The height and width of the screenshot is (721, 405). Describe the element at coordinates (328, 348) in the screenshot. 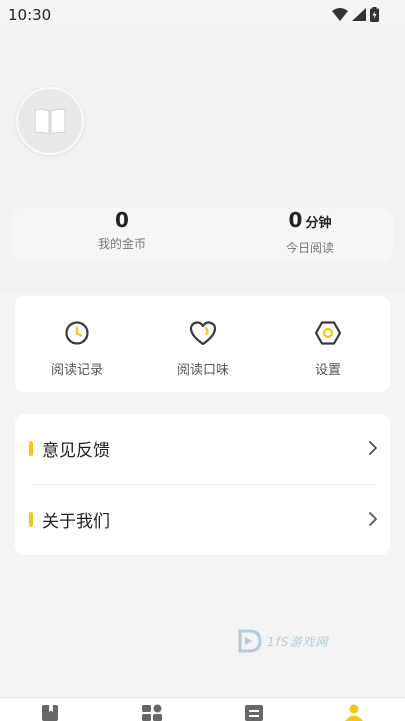

I see `settings-button: 设置` at that location.